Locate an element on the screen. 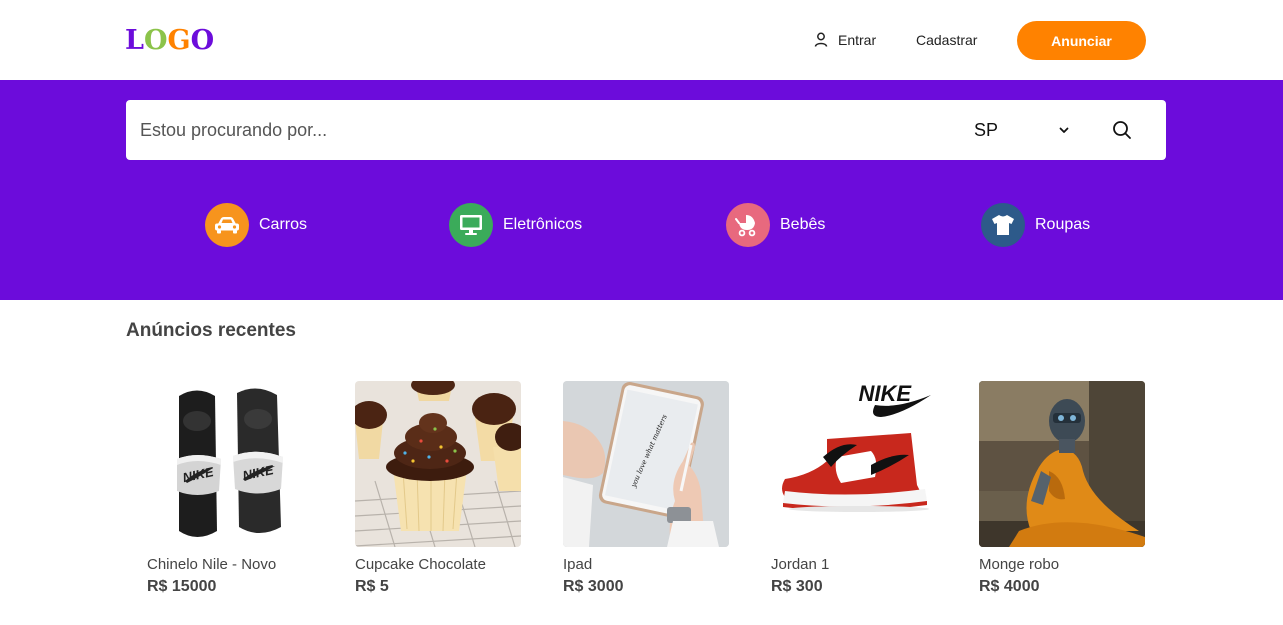  ad-card: NIKE Jordan 1 R$ 300 is located at coordinates (854, 488).